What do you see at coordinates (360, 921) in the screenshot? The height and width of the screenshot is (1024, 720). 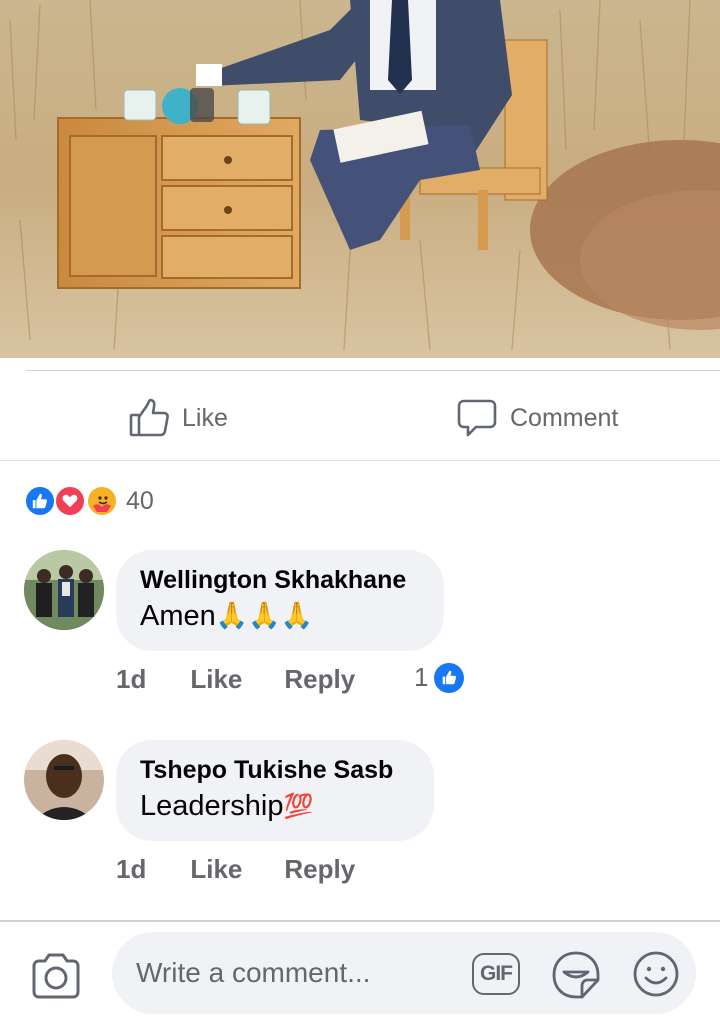 I see `composer-divider` at bounding box center [360, 921].